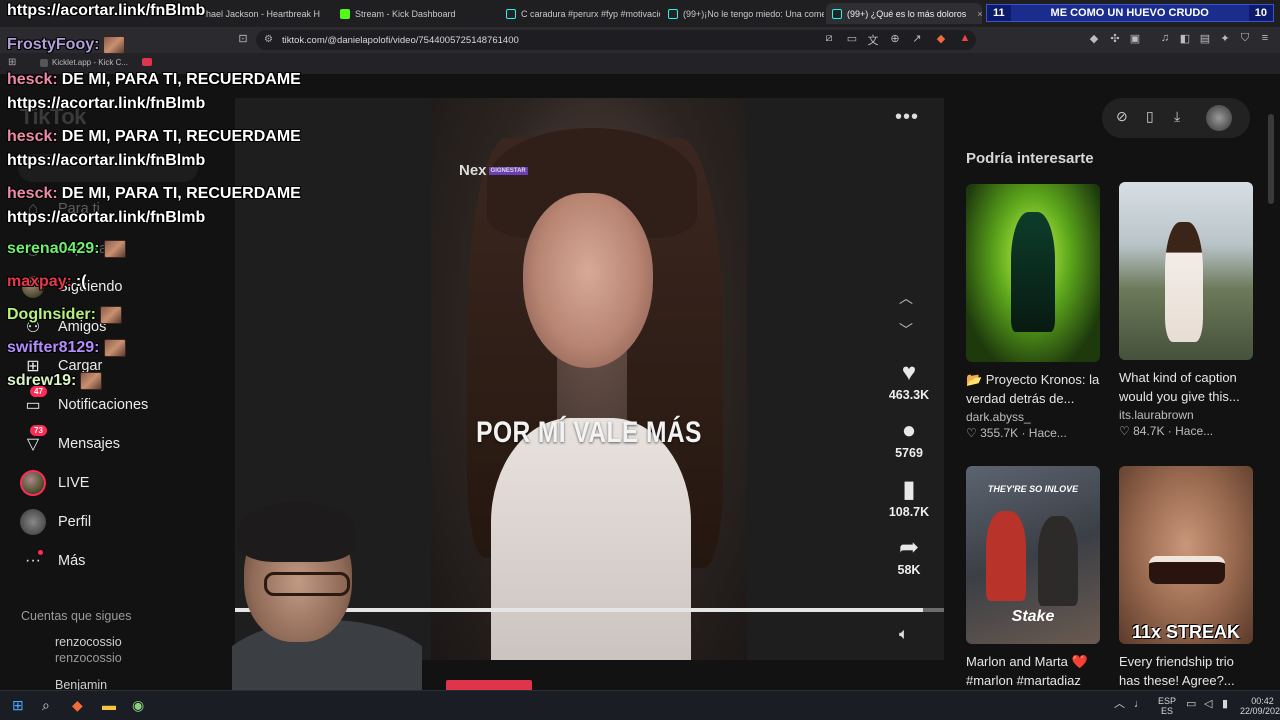  Describe the element at coordinates (1094, 38) in the screenshot. I see `extension-icon: ◆` at that location.